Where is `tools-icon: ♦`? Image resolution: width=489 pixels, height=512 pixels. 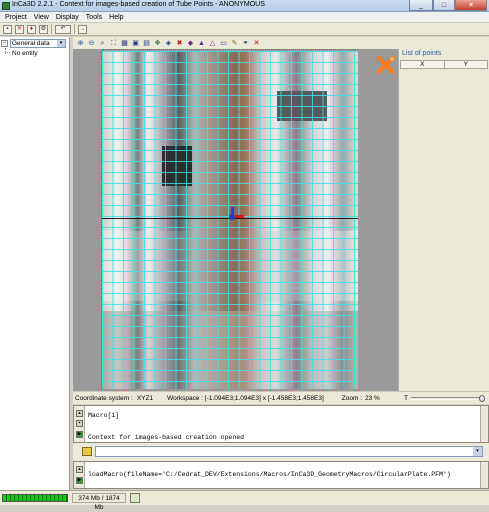 tools-icon: ♦ is located at coordinates (31, 29).